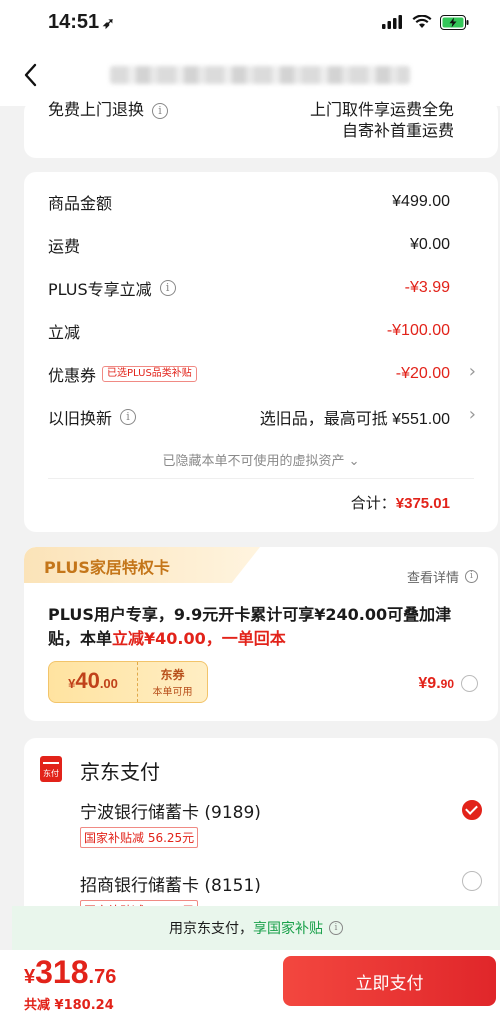 The image size is (500, 1023). Describe the element at coordinates (30, 75) in the screenshot. I see `chevron-left-icon` at that location.